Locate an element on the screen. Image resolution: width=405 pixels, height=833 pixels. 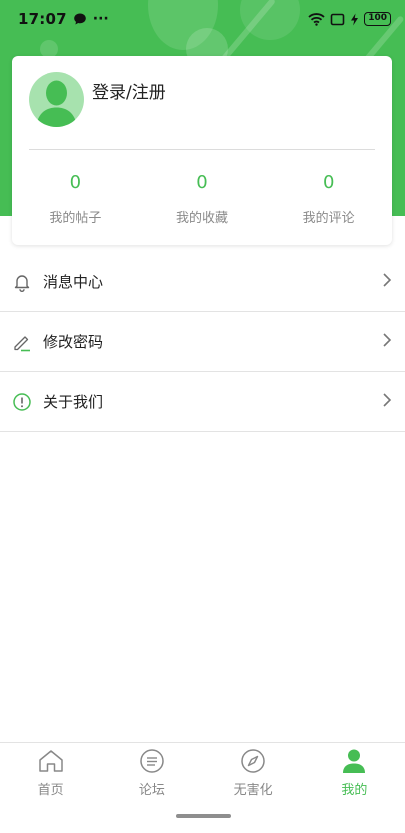
stat-posts: 0 我的帖子 is located at coordinates (75, 197).